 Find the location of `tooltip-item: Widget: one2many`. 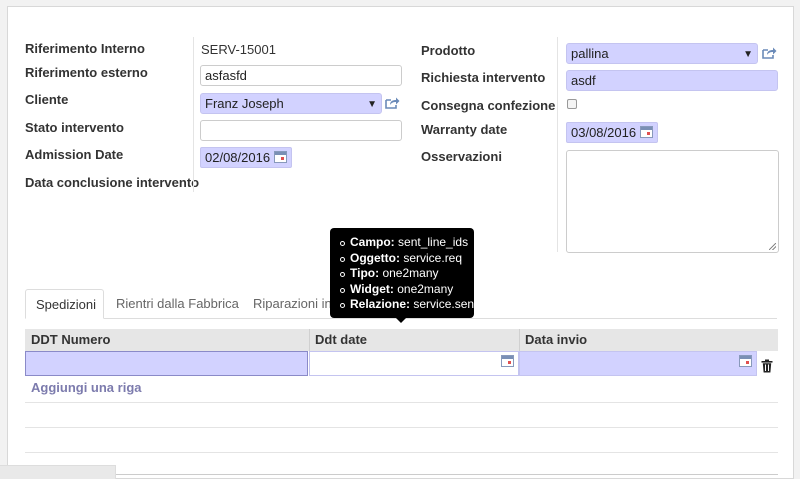

tooltip-item: Widget: one2many is located at coordinates (404, 289).